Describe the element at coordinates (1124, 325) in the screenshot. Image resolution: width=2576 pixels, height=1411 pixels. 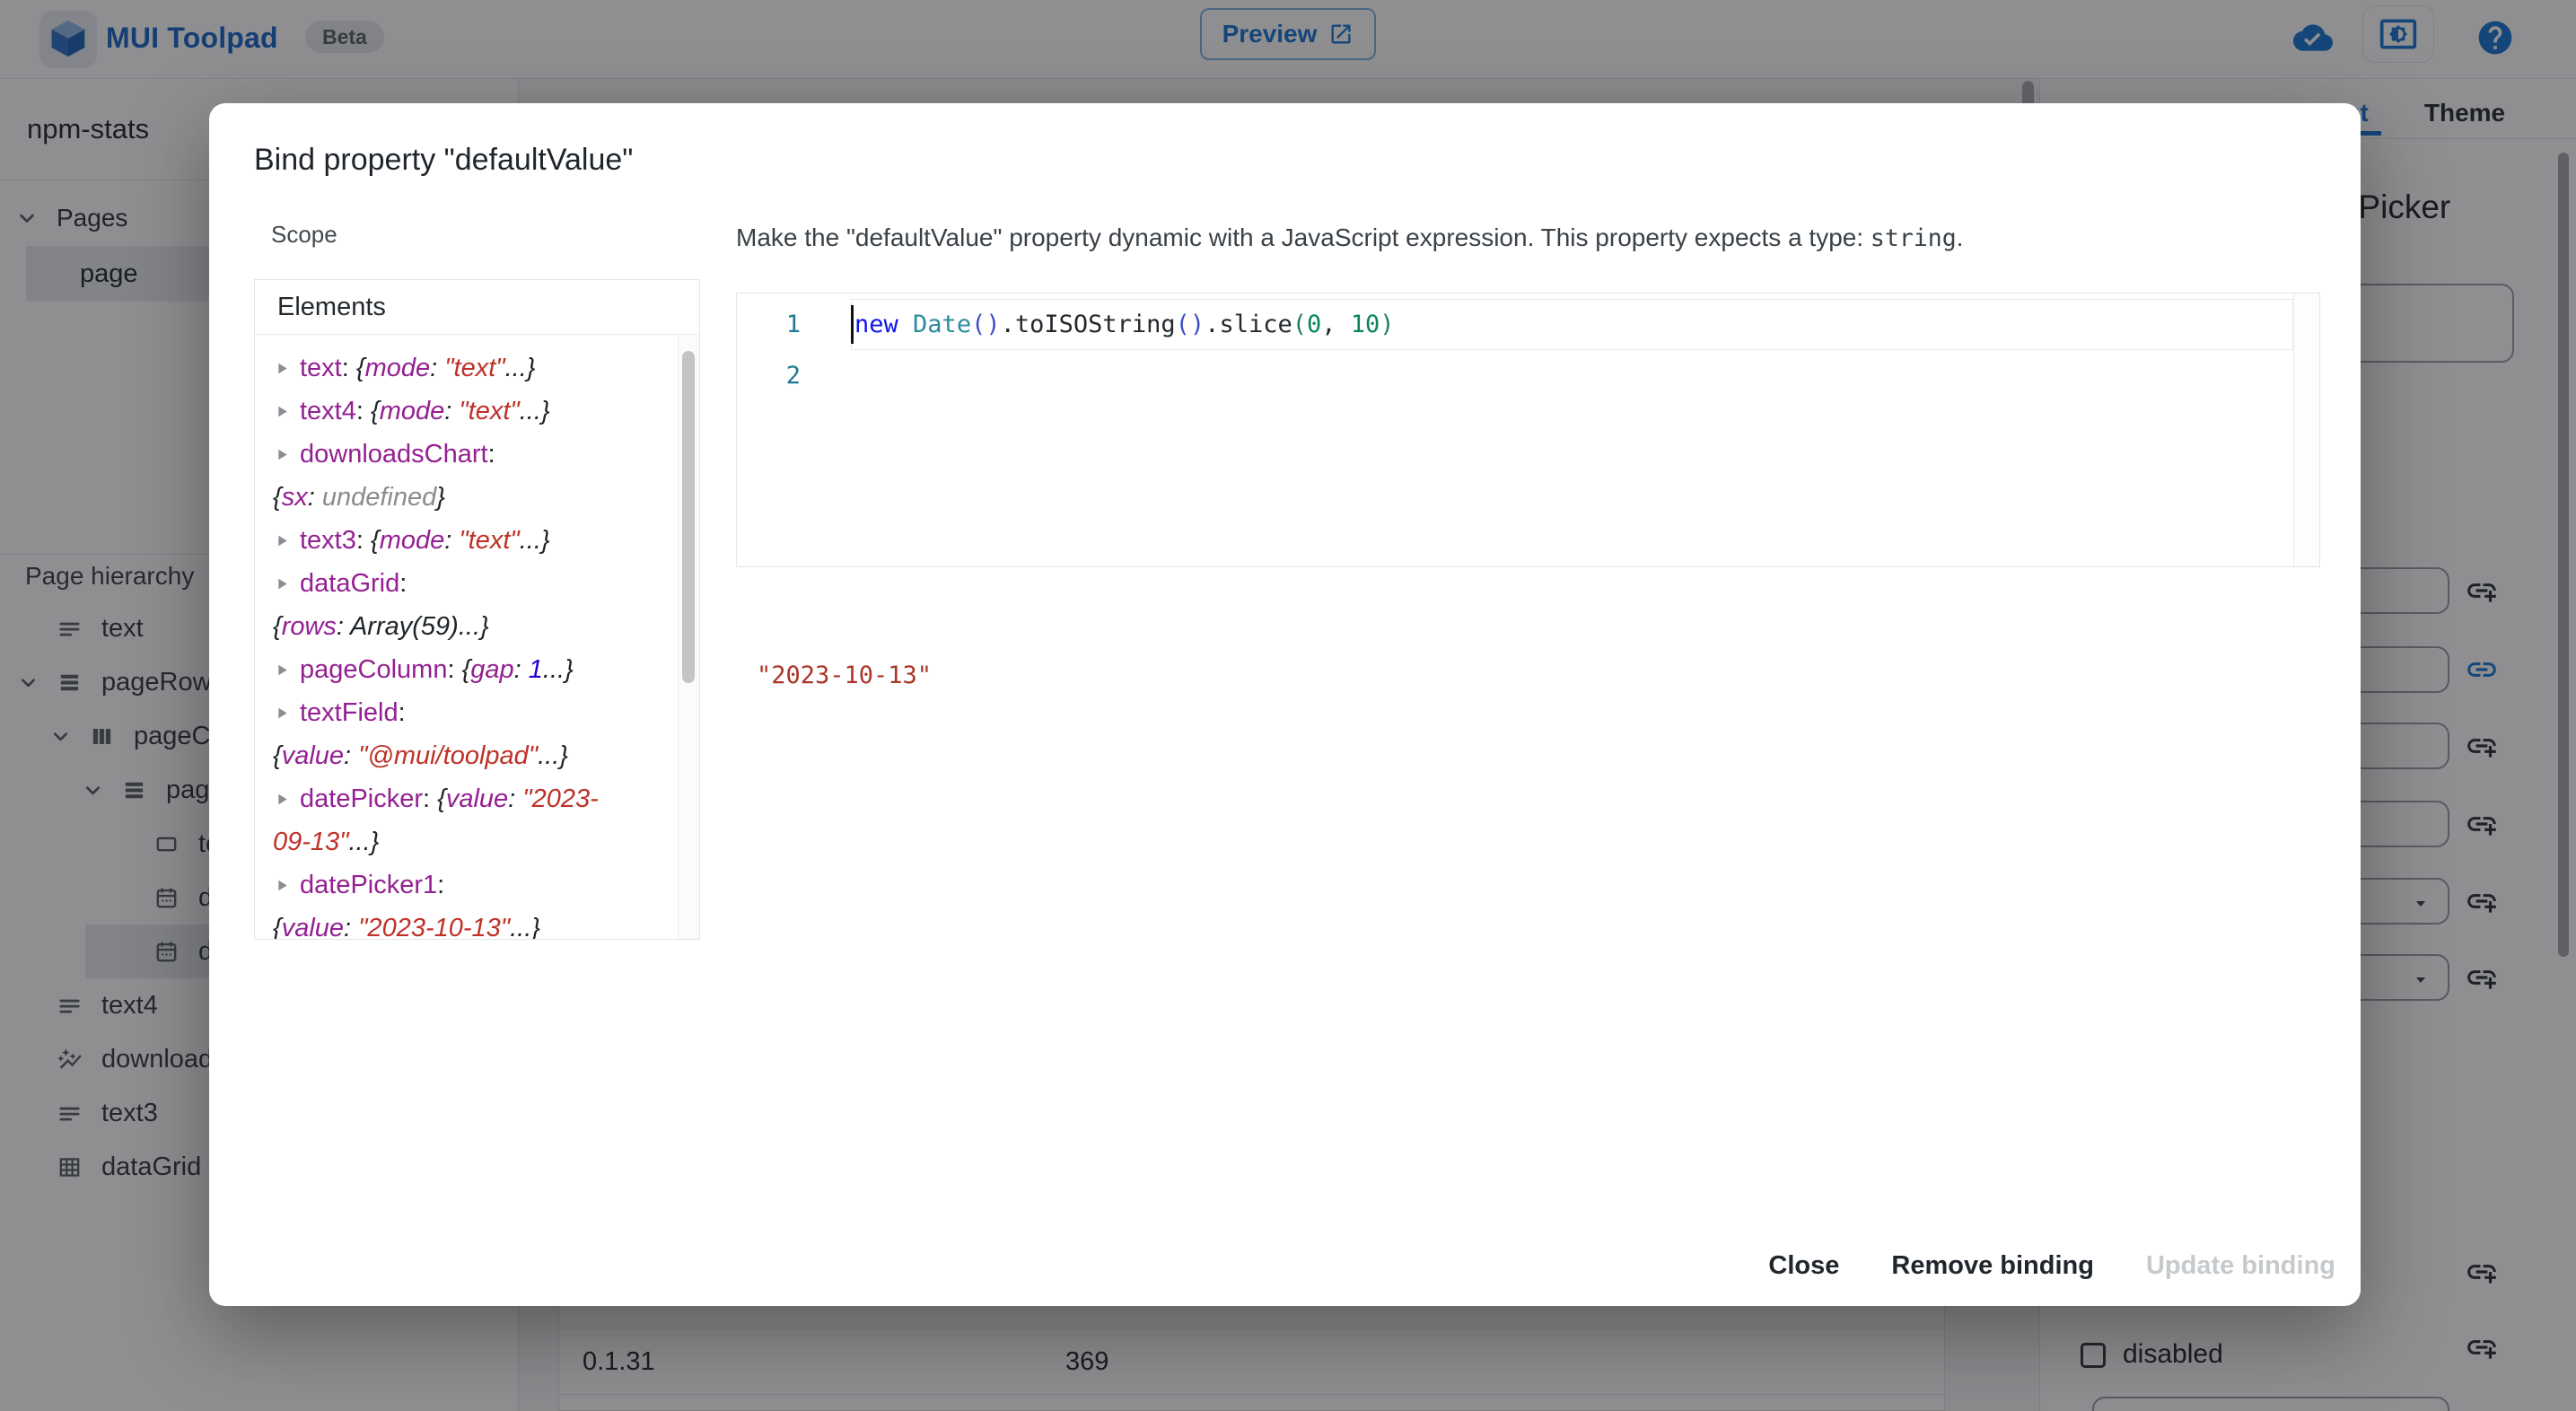
I see `code-line: new Date().toISOString().slice(0, 10)` at that location.